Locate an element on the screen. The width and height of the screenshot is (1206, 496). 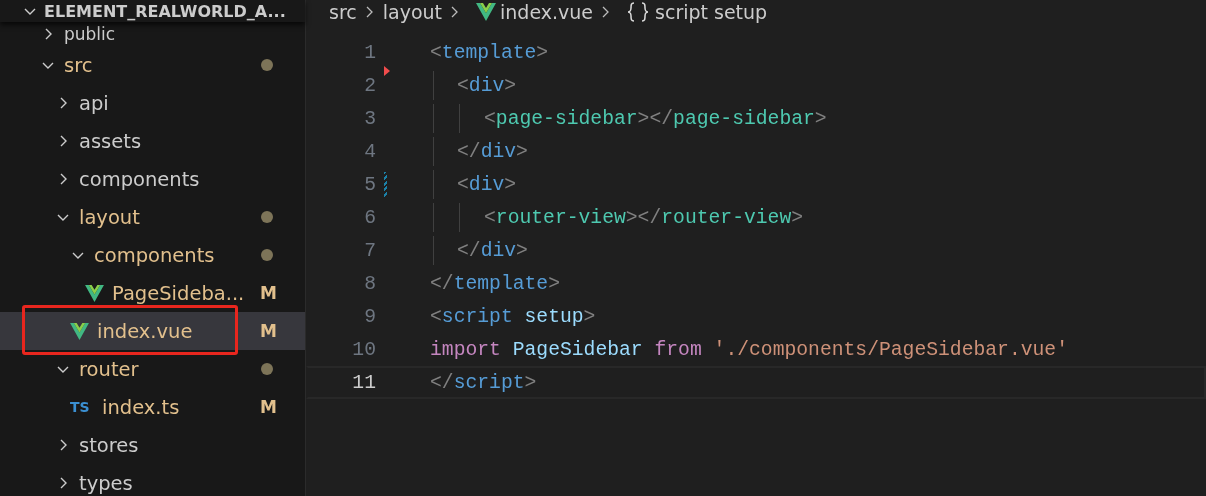
breadcrumb-item: layout is located at coordinates (412, 12).